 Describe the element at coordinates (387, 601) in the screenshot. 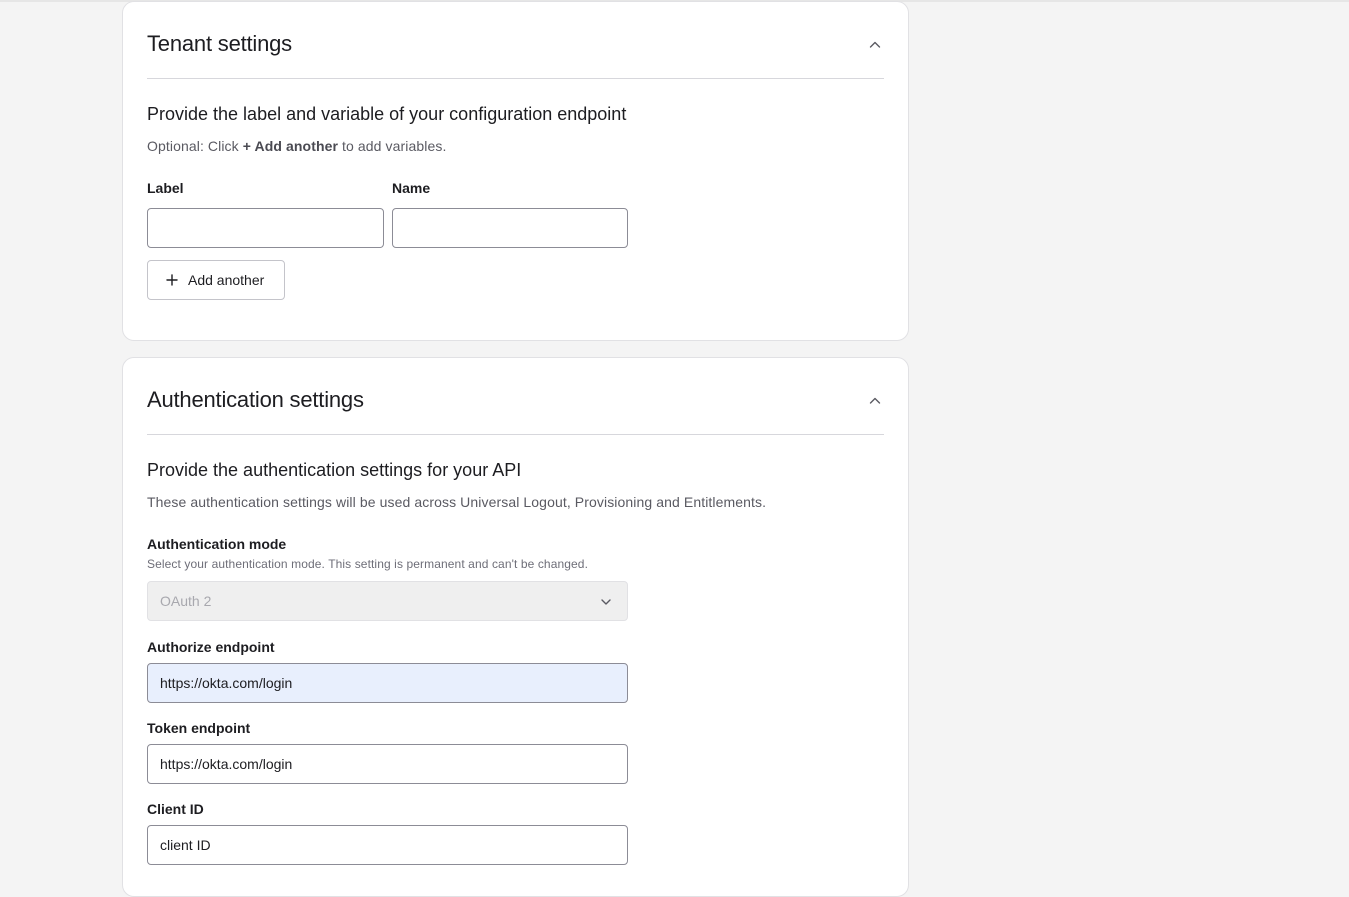

I see `authentication-mode-select: OAuth 2` at that location.